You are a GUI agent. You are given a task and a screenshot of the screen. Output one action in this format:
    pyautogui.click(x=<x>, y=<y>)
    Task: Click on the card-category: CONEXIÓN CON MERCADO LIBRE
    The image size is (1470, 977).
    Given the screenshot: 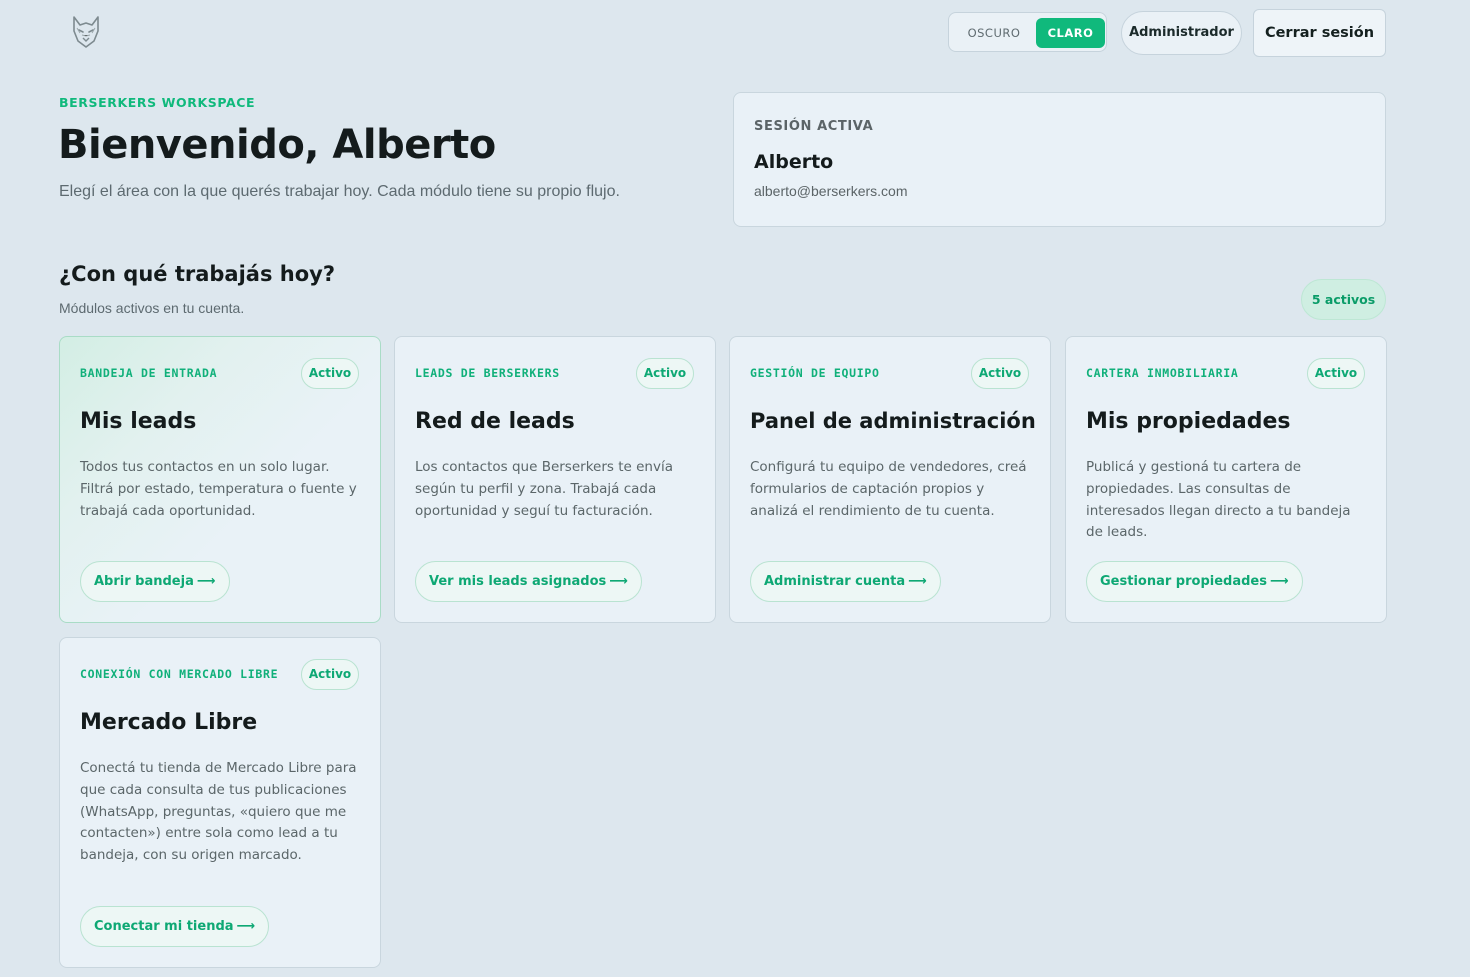 What is the action you would take?
    pyautogui.click(x=179, y=674)
    